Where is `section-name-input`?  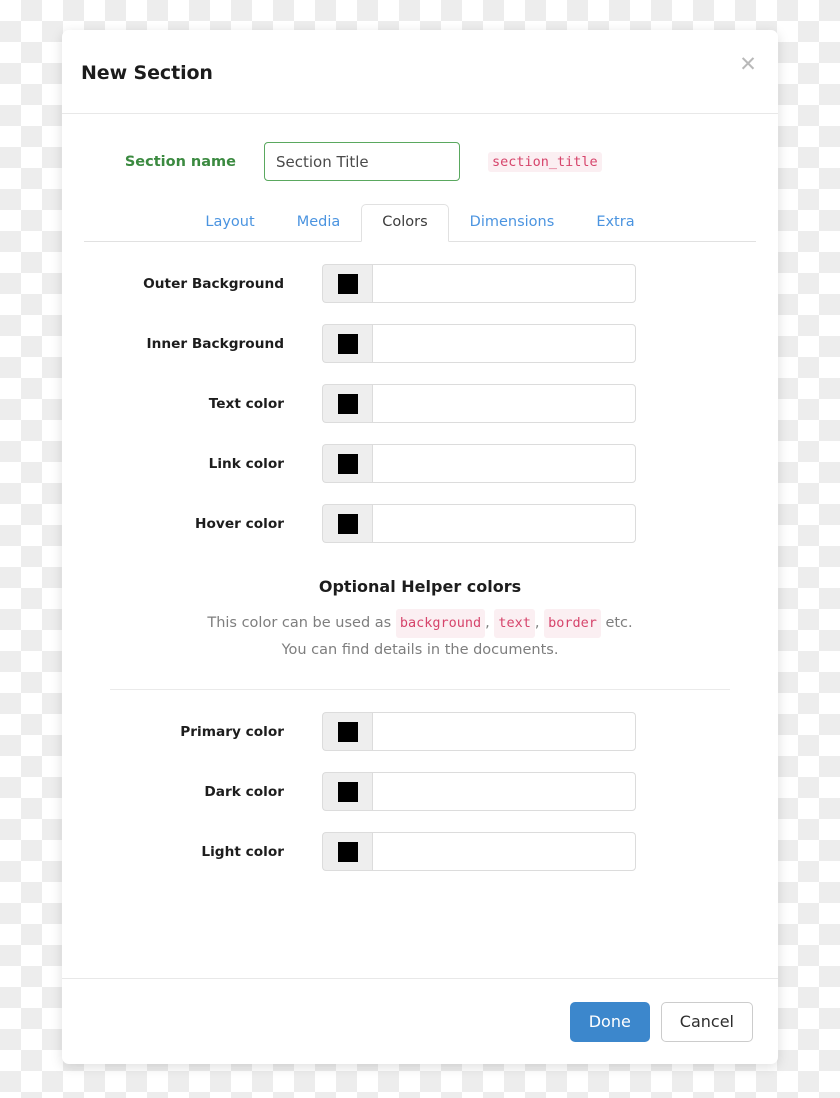 section-name-input is located at coordinates (362, 161).